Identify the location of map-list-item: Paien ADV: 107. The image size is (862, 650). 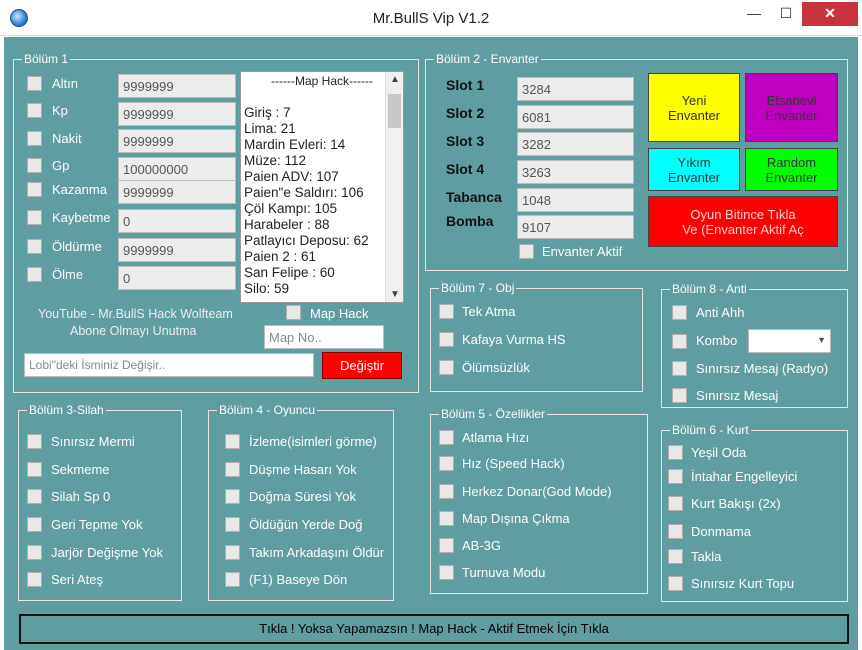
(314, 177).